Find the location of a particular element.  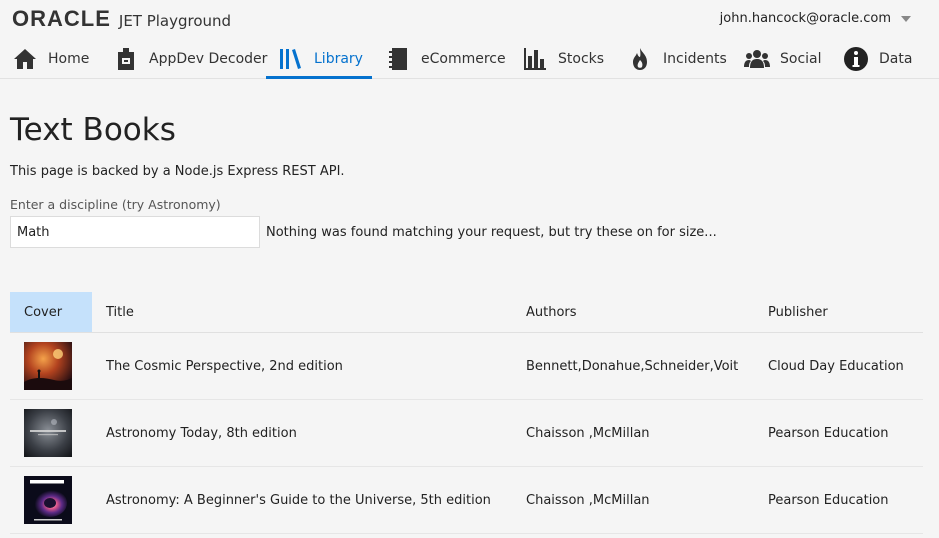

nav-item-social: Social is located at coordinates (783, 59).